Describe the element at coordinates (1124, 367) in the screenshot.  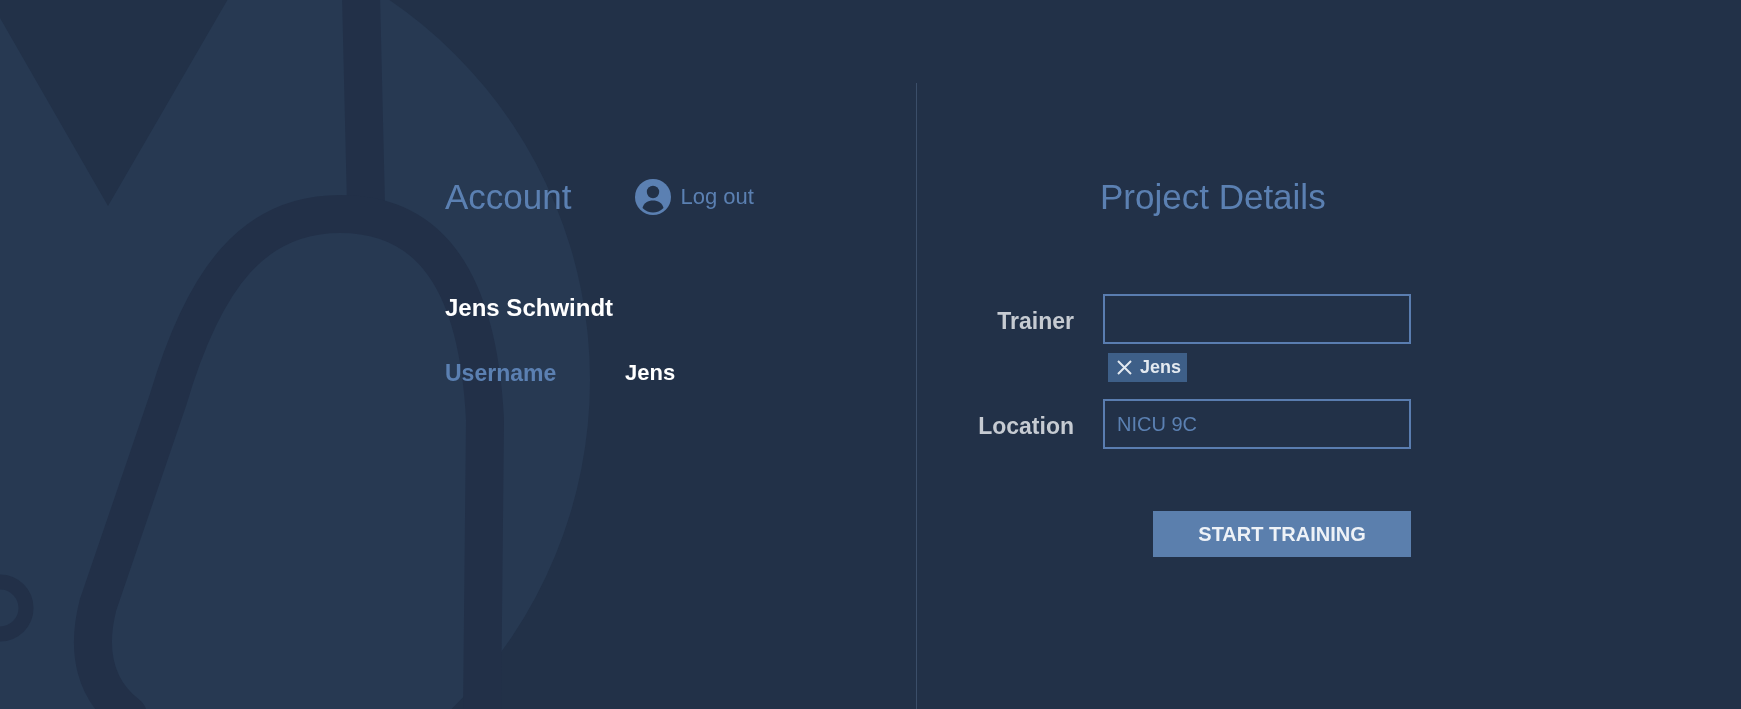
I see `close-icon` at that location.